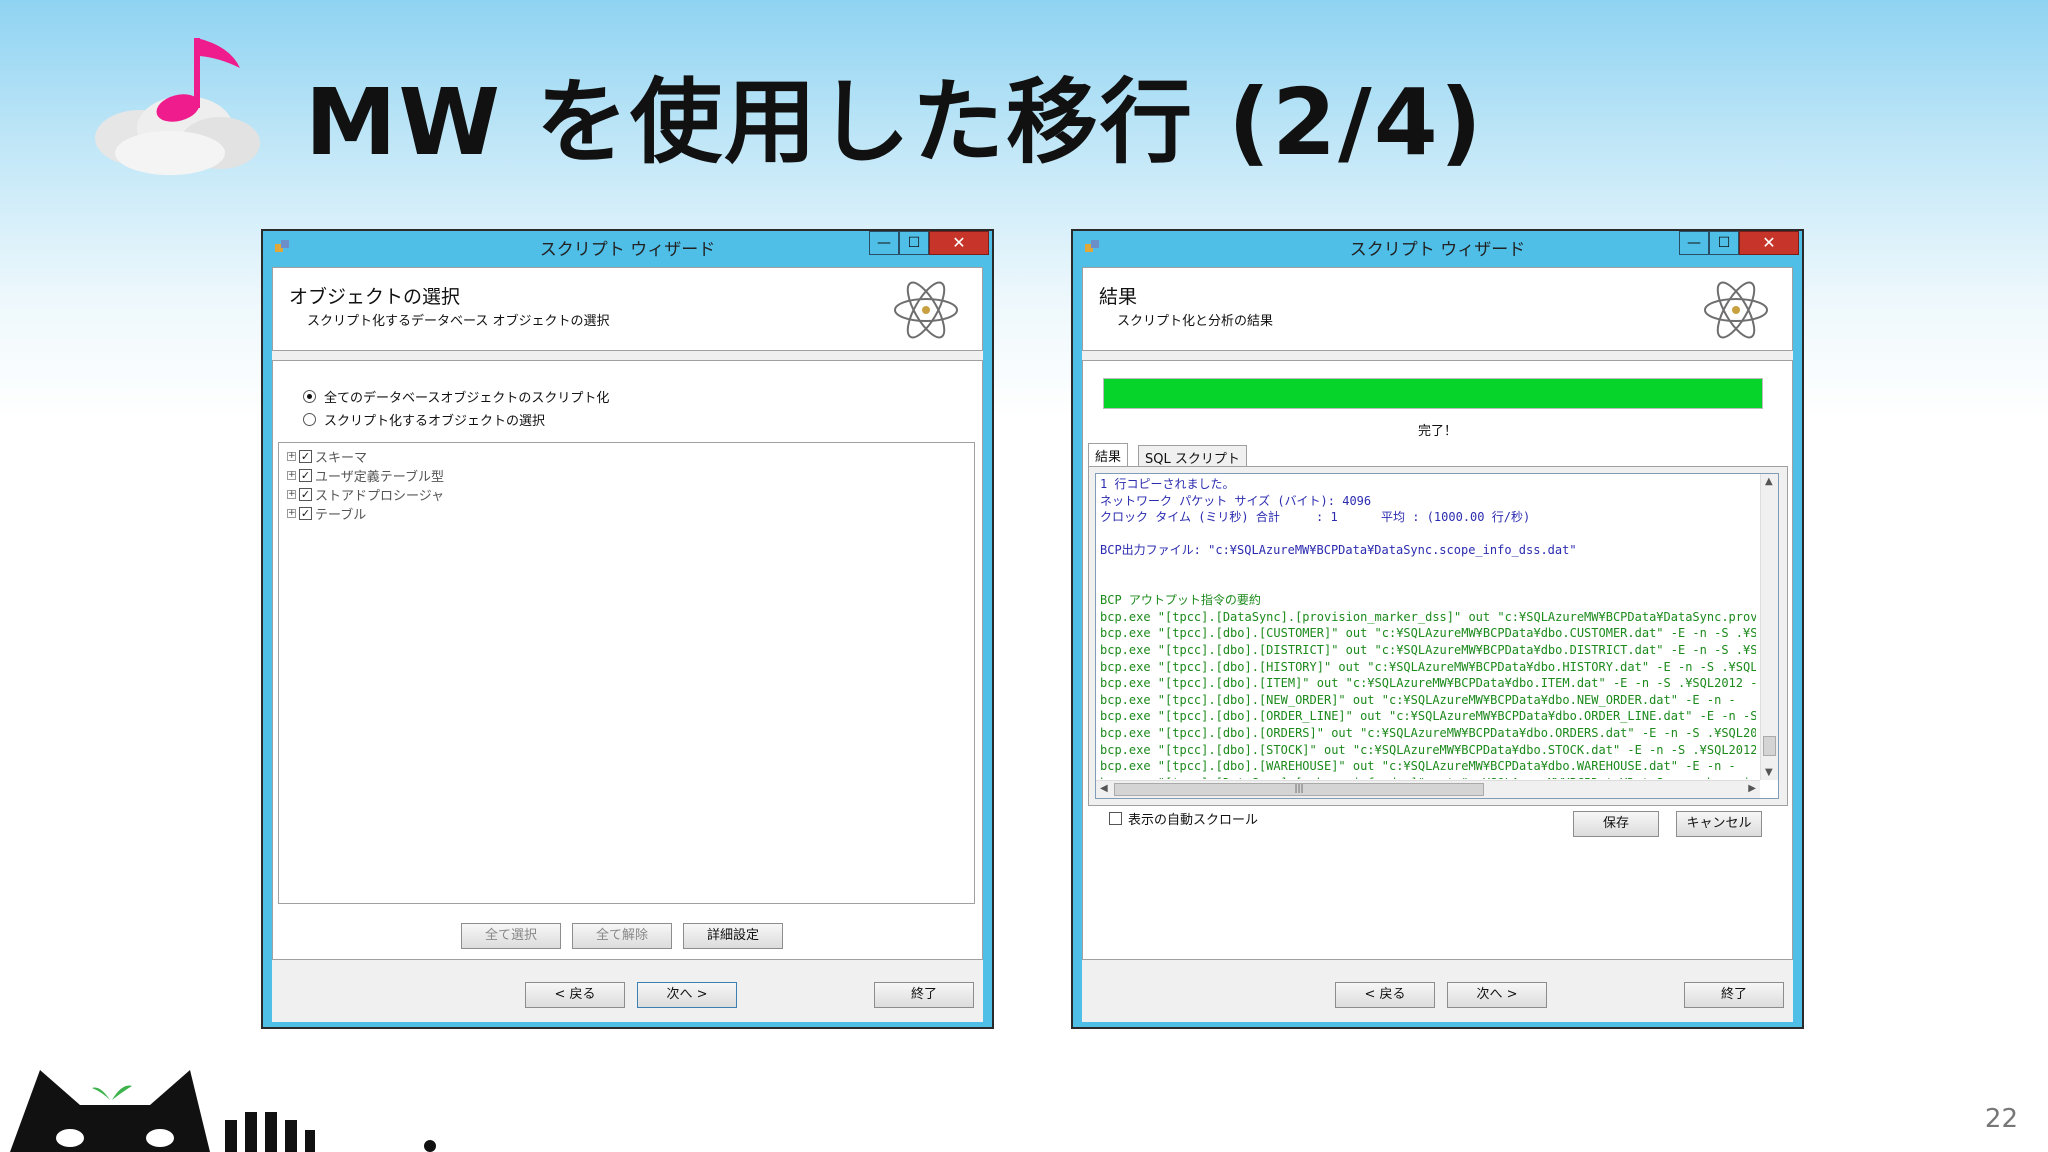 The width and height of the screenshot is (2048, 1152). What do you see at coordinates (177, 106) in the screenshot?
I see `music-cloud-logo` at bounding box center [177, 106].